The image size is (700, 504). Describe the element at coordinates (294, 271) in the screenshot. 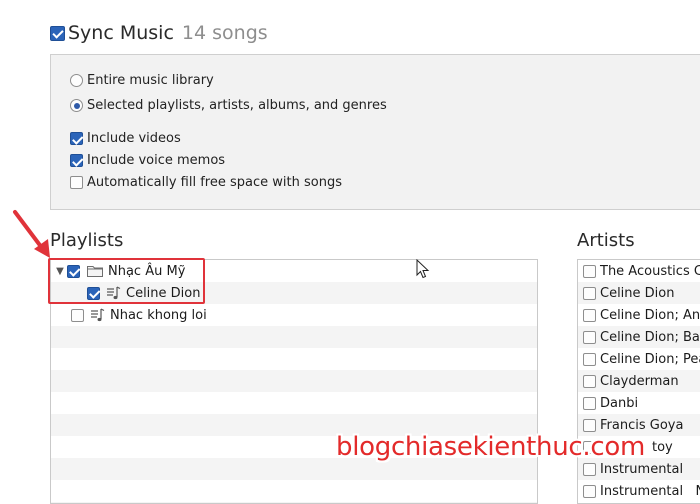

I see `playlist-row-folder: ▼ Nhạc Âu Mỹ` at that location.